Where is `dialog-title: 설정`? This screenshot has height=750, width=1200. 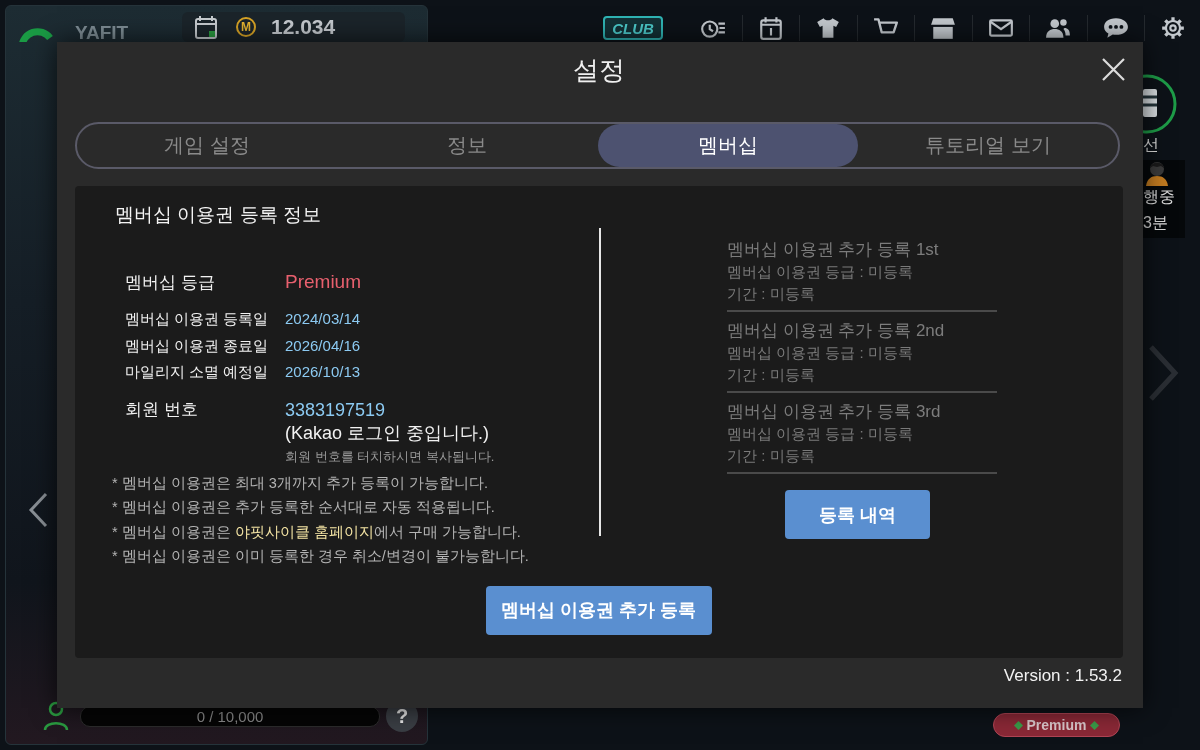
dialog-title: 설정 is located at coordinates (599, 70).